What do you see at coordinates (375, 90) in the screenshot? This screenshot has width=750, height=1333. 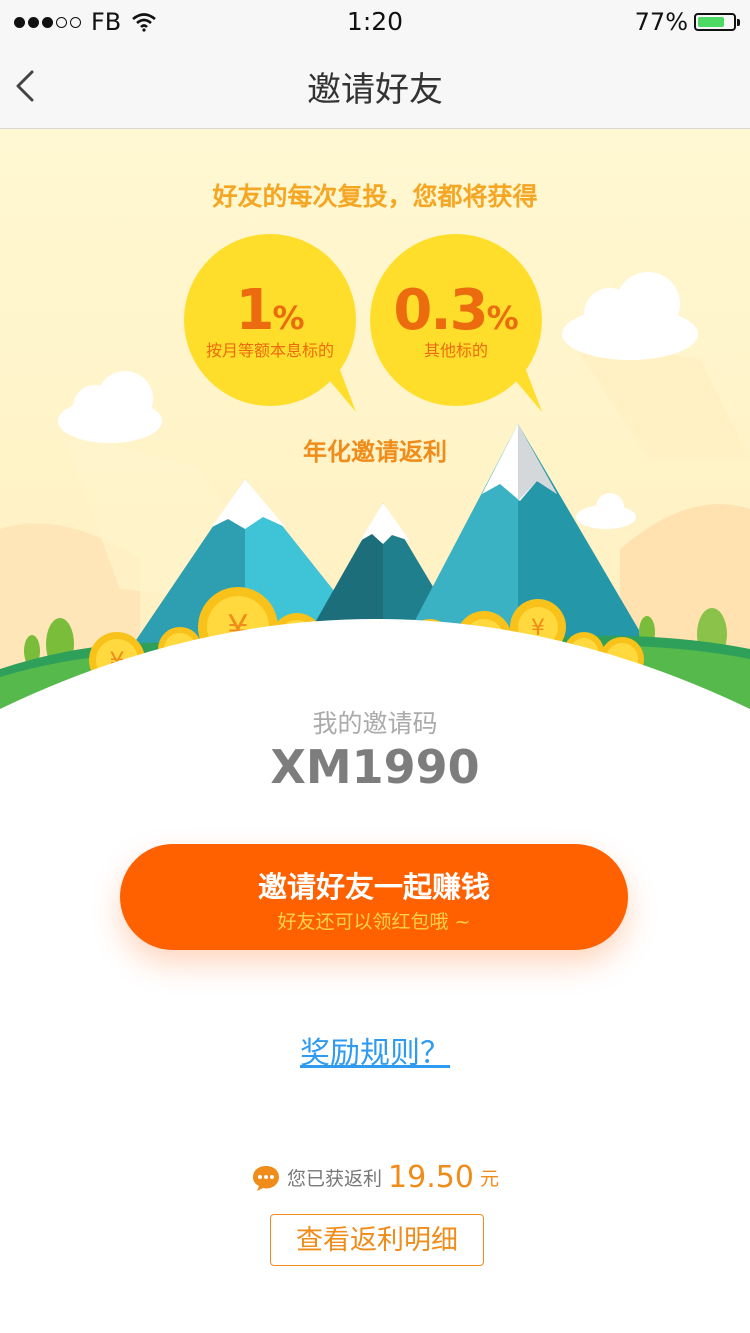 I see `page-title: 邀请好友` at bounding box center [375, 90].